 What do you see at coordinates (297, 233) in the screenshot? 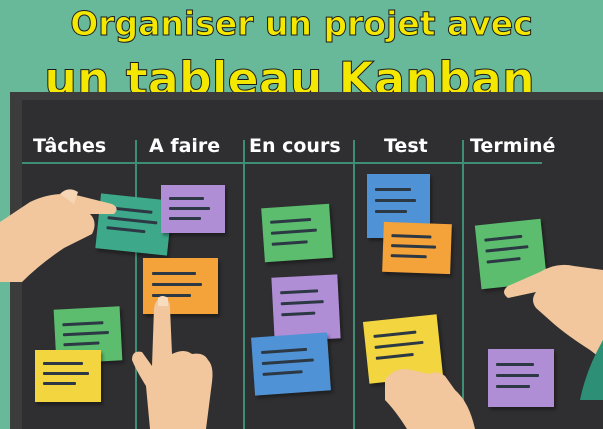
I see `sticky-note-green` at bounding box center [297, 233].